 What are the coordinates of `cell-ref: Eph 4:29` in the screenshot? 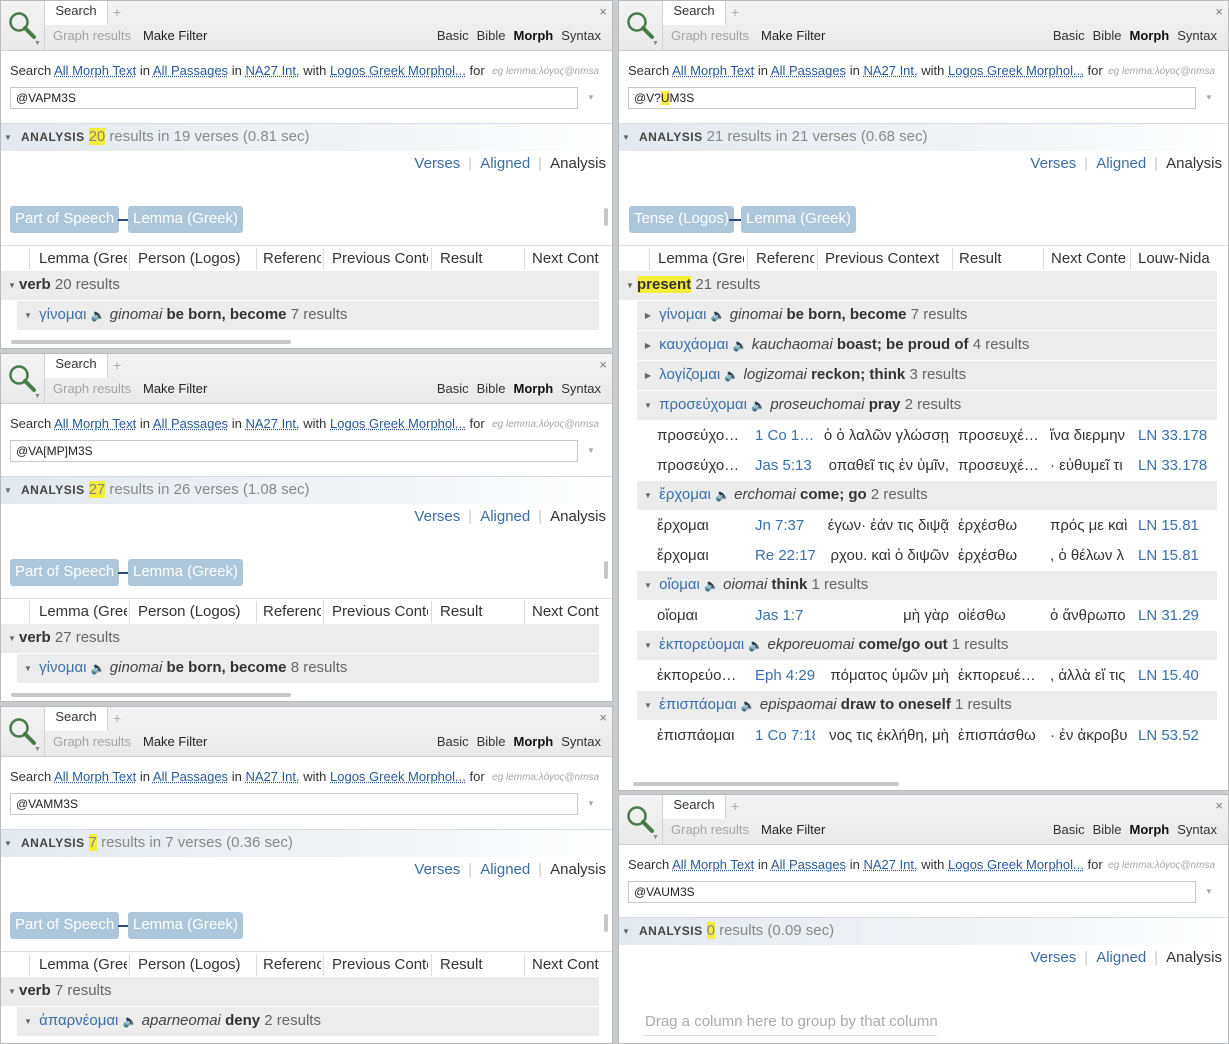 It's located at (785, 676).